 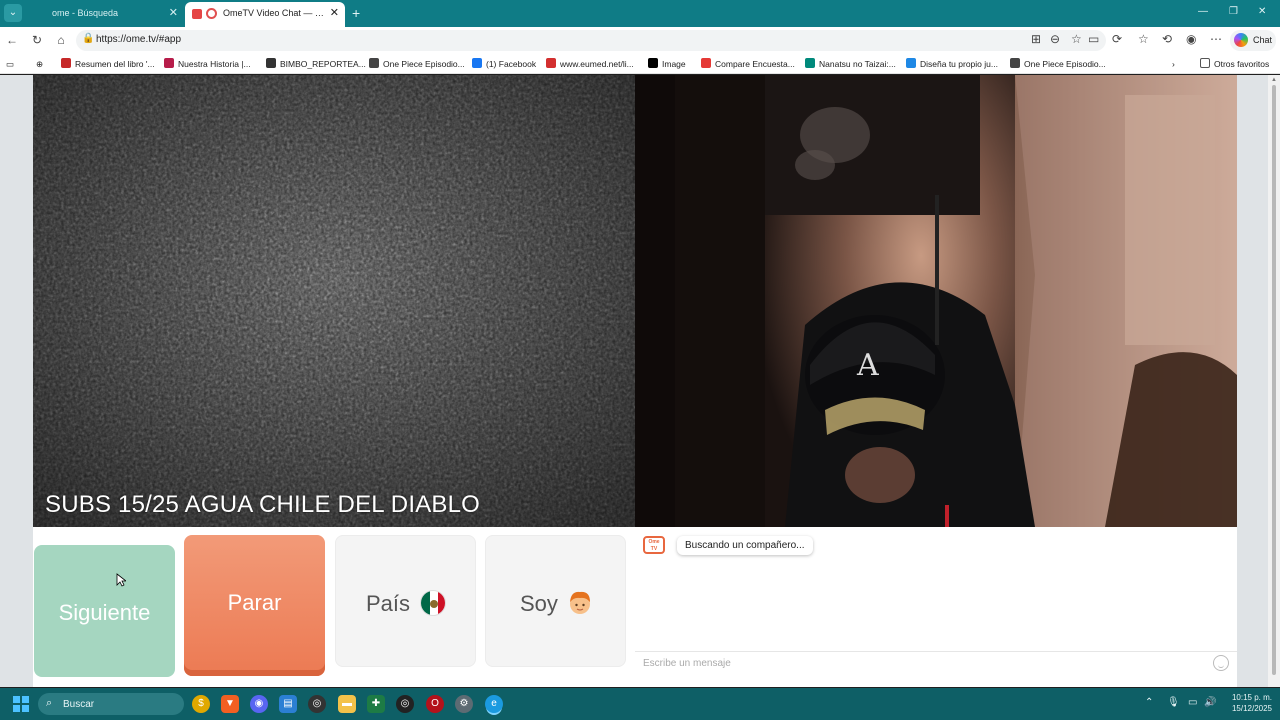 I want to click on ometv-logo-icon: Ome TV, so click(x=654, y=545).